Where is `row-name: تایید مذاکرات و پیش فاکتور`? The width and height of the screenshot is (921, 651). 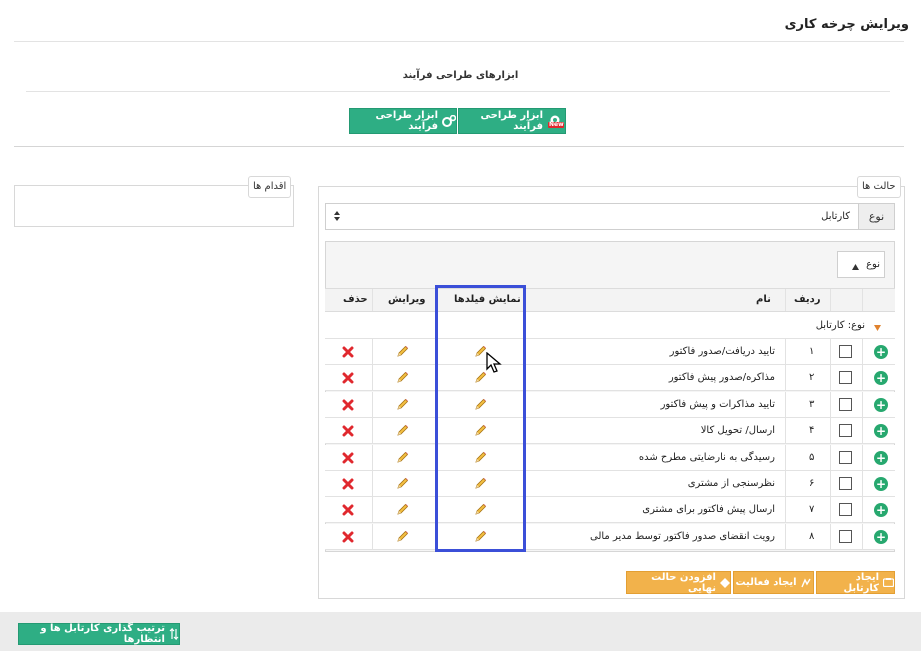
row-name: تایید مذاکرات و پیش فاکتور is located at coordinates (717, 404).